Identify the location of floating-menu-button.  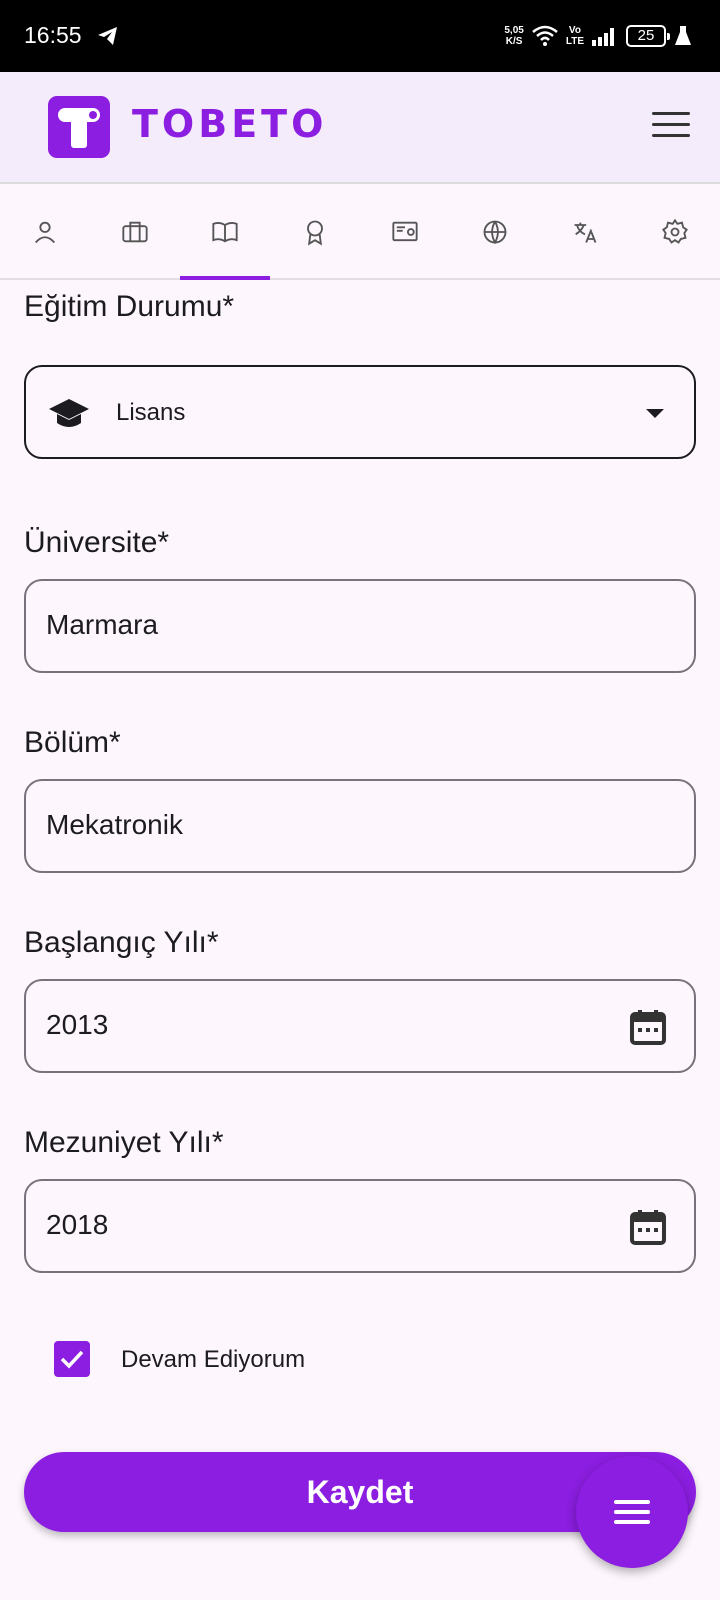
(632, 1512).